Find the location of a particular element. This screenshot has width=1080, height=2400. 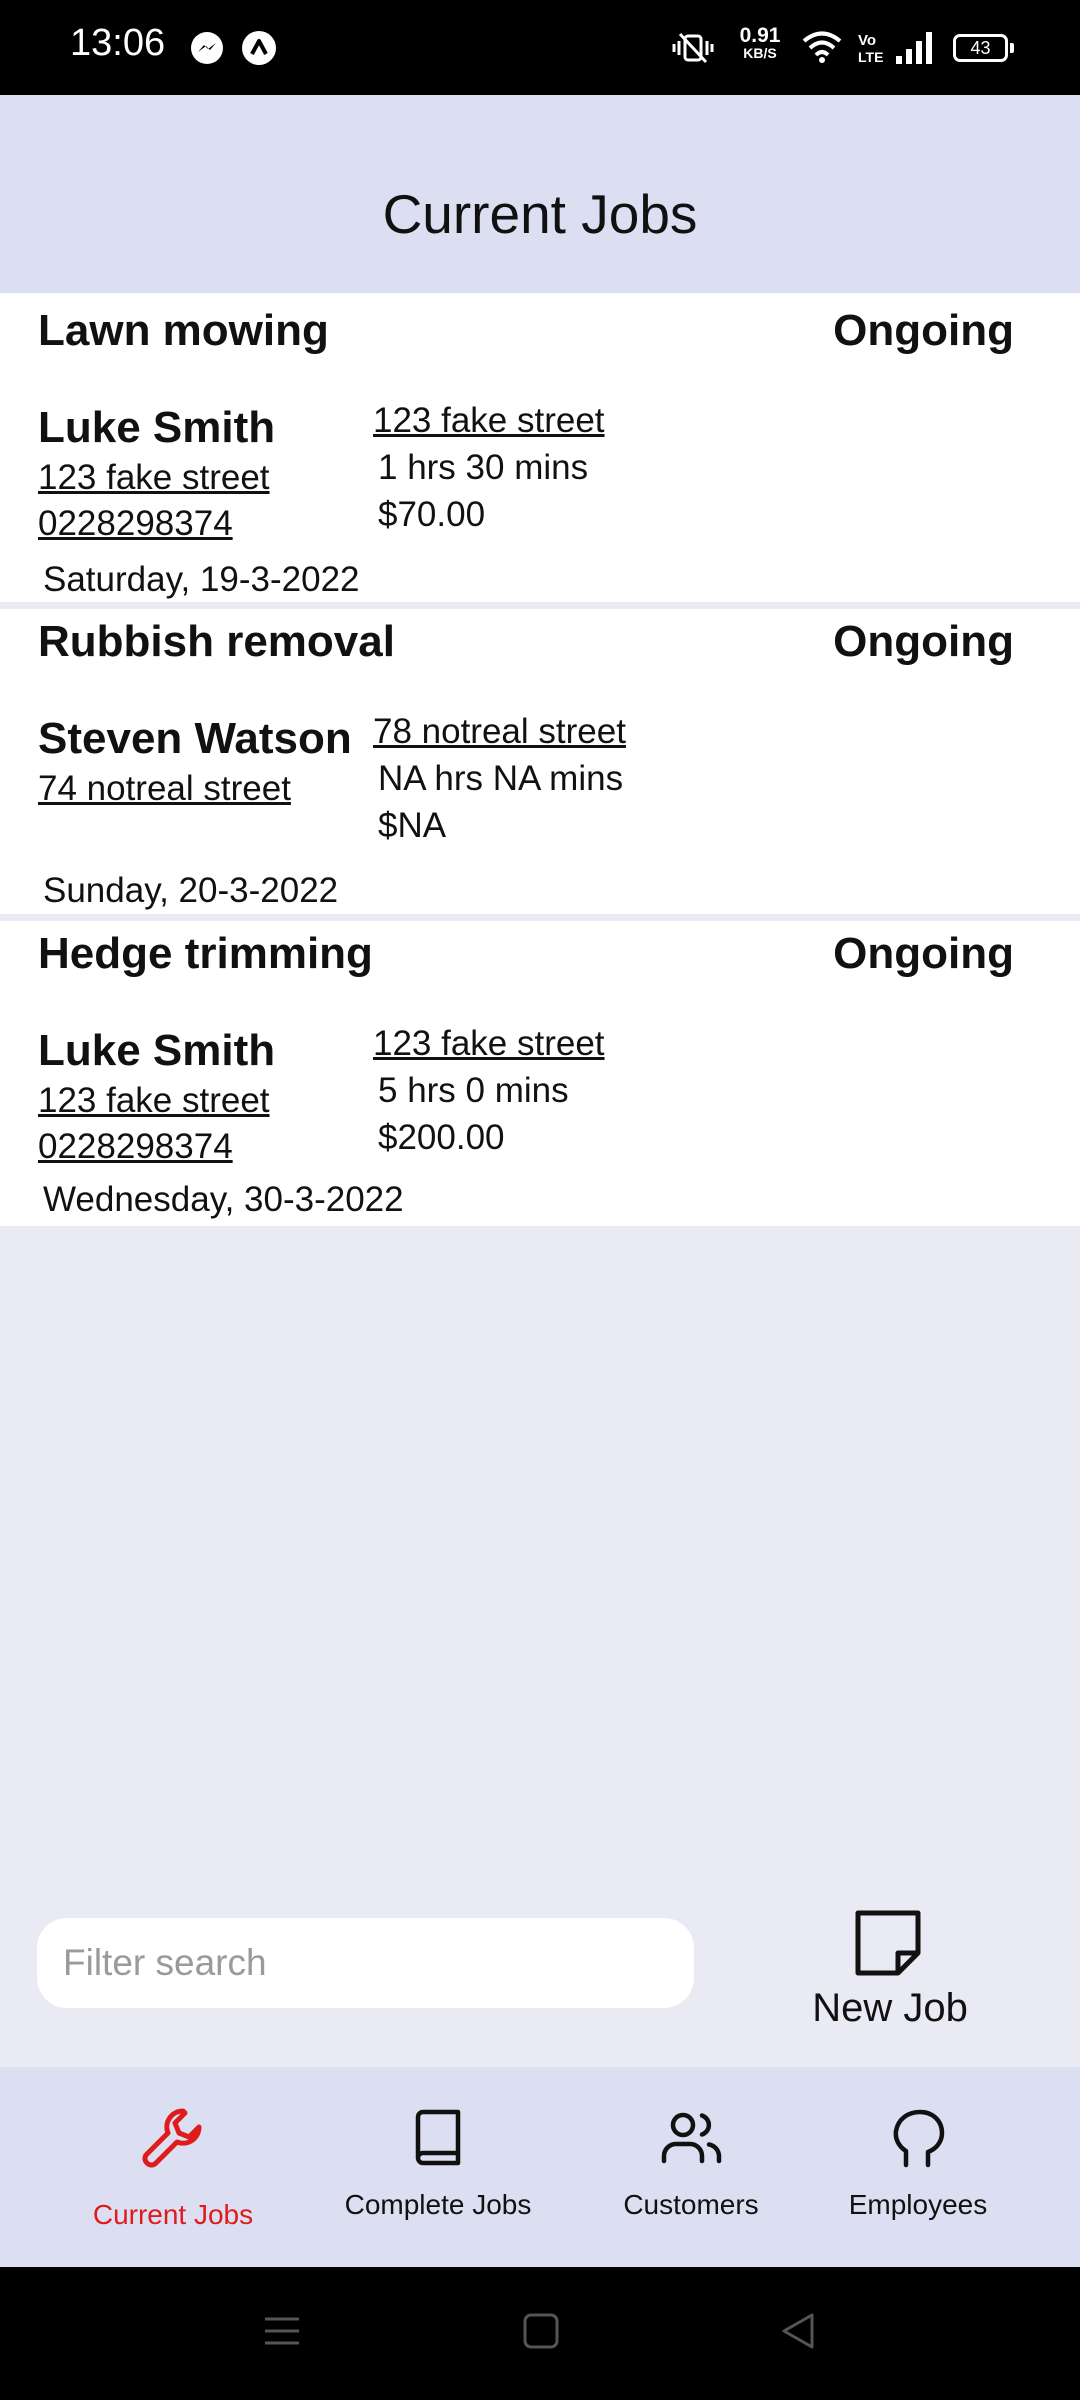

job-date: Wednesday, 30-3-2022 is located at coordinates (223, 1199).